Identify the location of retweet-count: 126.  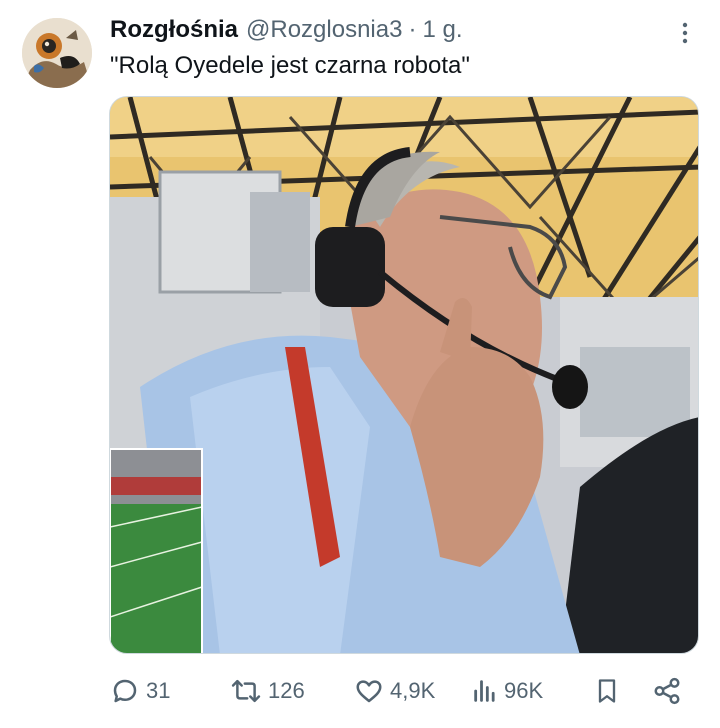
(286, 690).